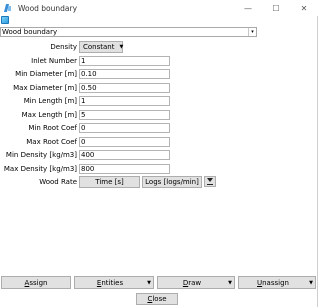 The height and width of the screenshot is (307, 320). Describe the element at coordinates (48, 8) in the screenshot. I see `window-title: Wood boundary` at that location.